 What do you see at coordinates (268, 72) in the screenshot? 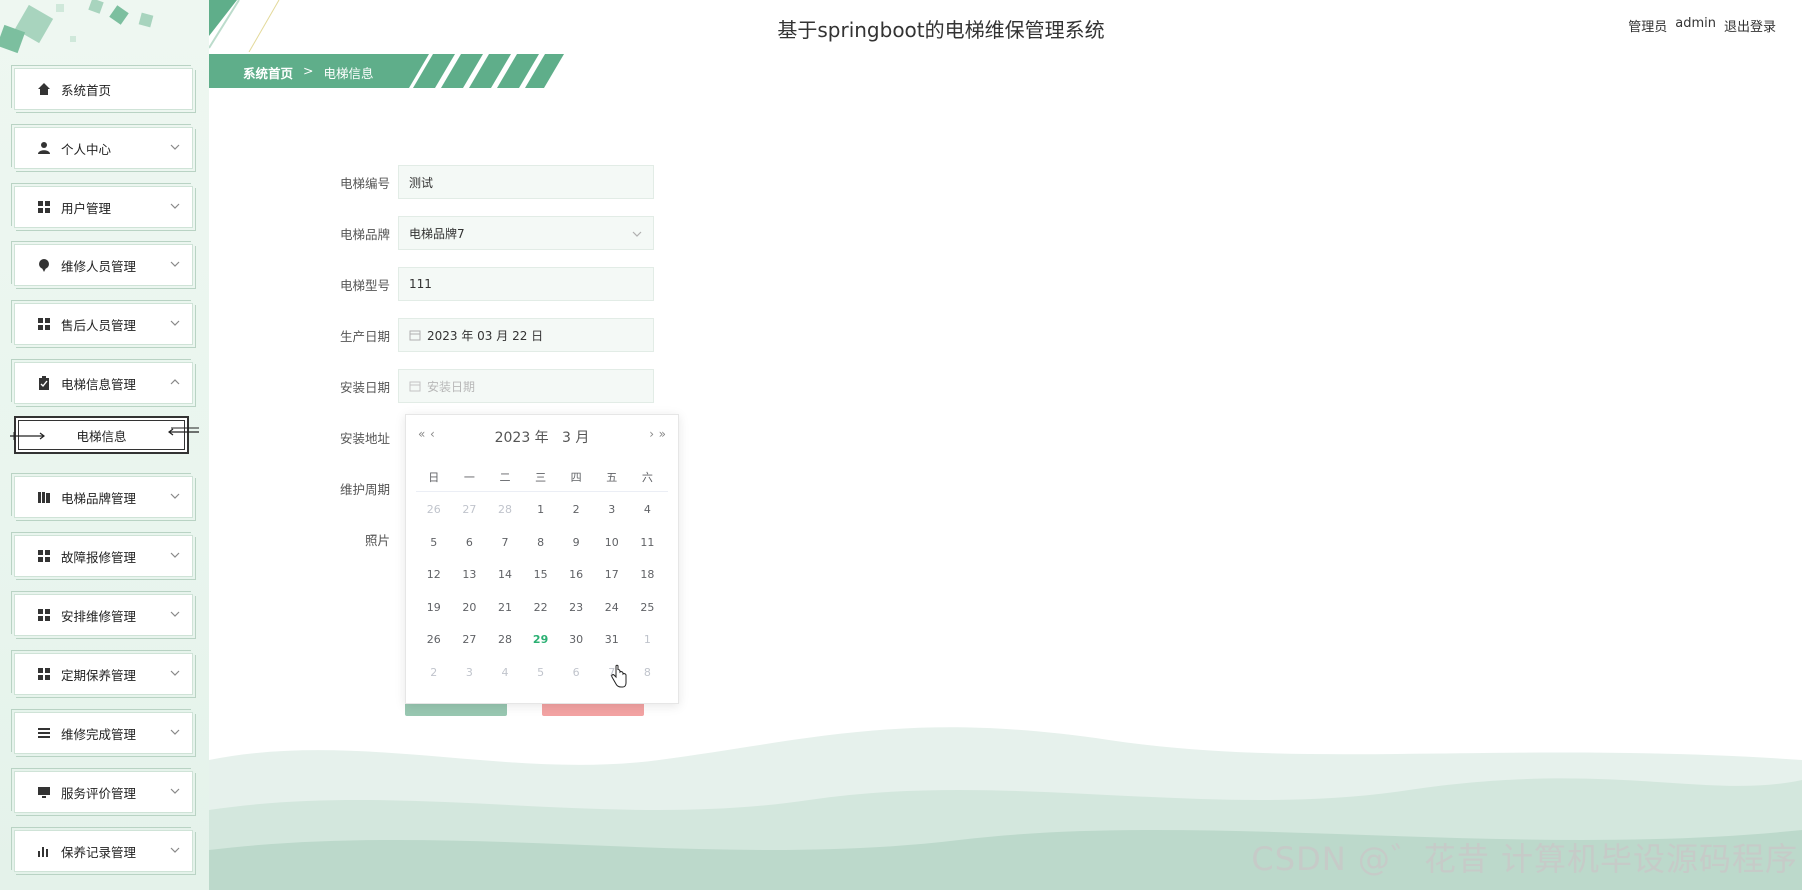
I see `breadcrumb-home: 系统首页` at bounding box center [268, 72].